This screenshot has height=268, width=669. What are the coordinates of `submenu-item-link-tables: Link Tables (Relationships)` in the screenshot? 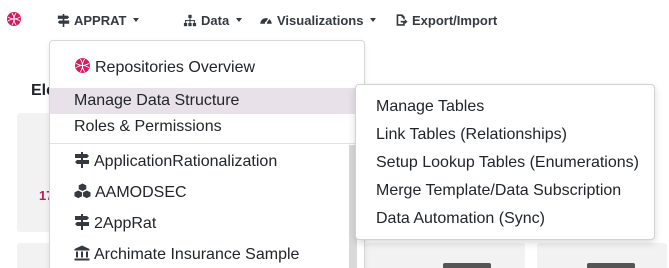 It's located at (471, 135).